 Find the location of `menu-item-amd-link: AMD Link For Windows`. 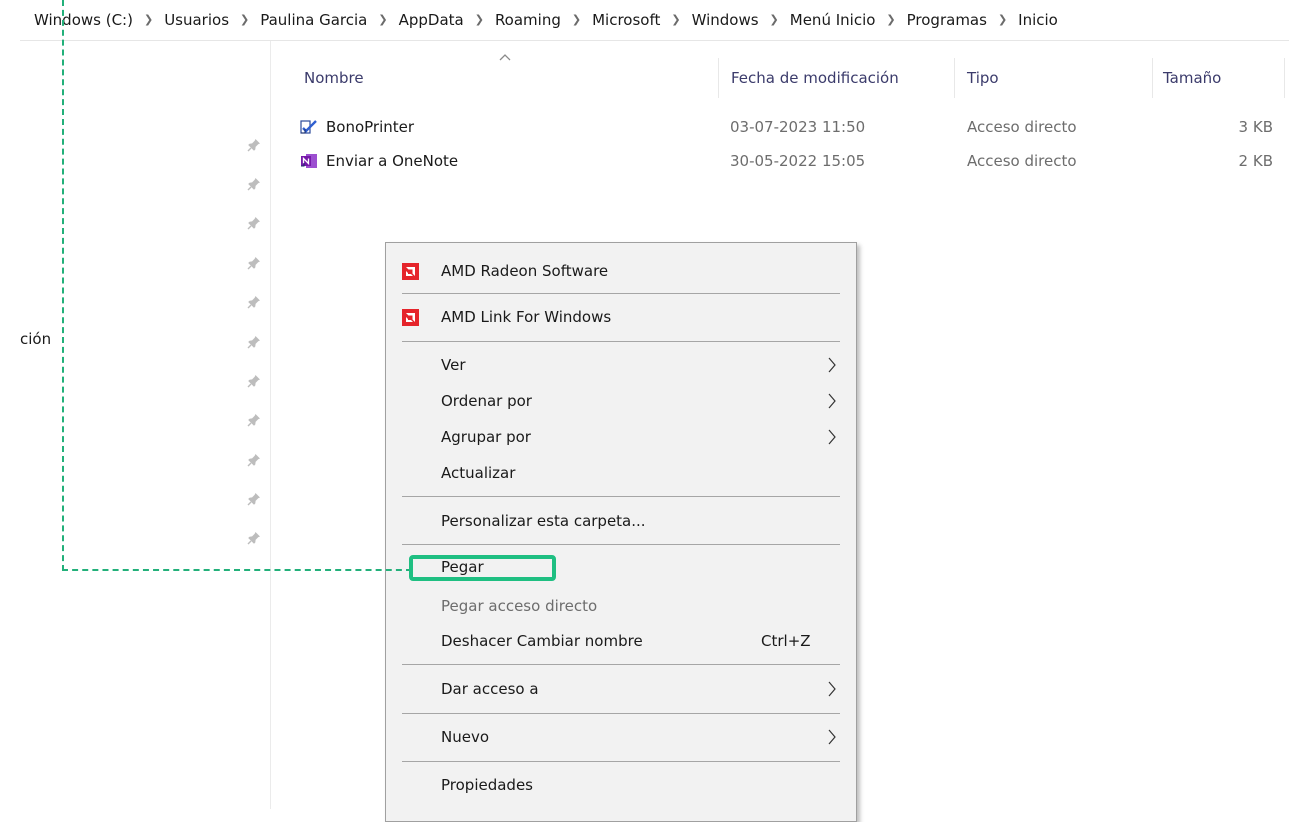

menu-item-amd-link: AMD Link For Windows is located at coordinates (621, 317).